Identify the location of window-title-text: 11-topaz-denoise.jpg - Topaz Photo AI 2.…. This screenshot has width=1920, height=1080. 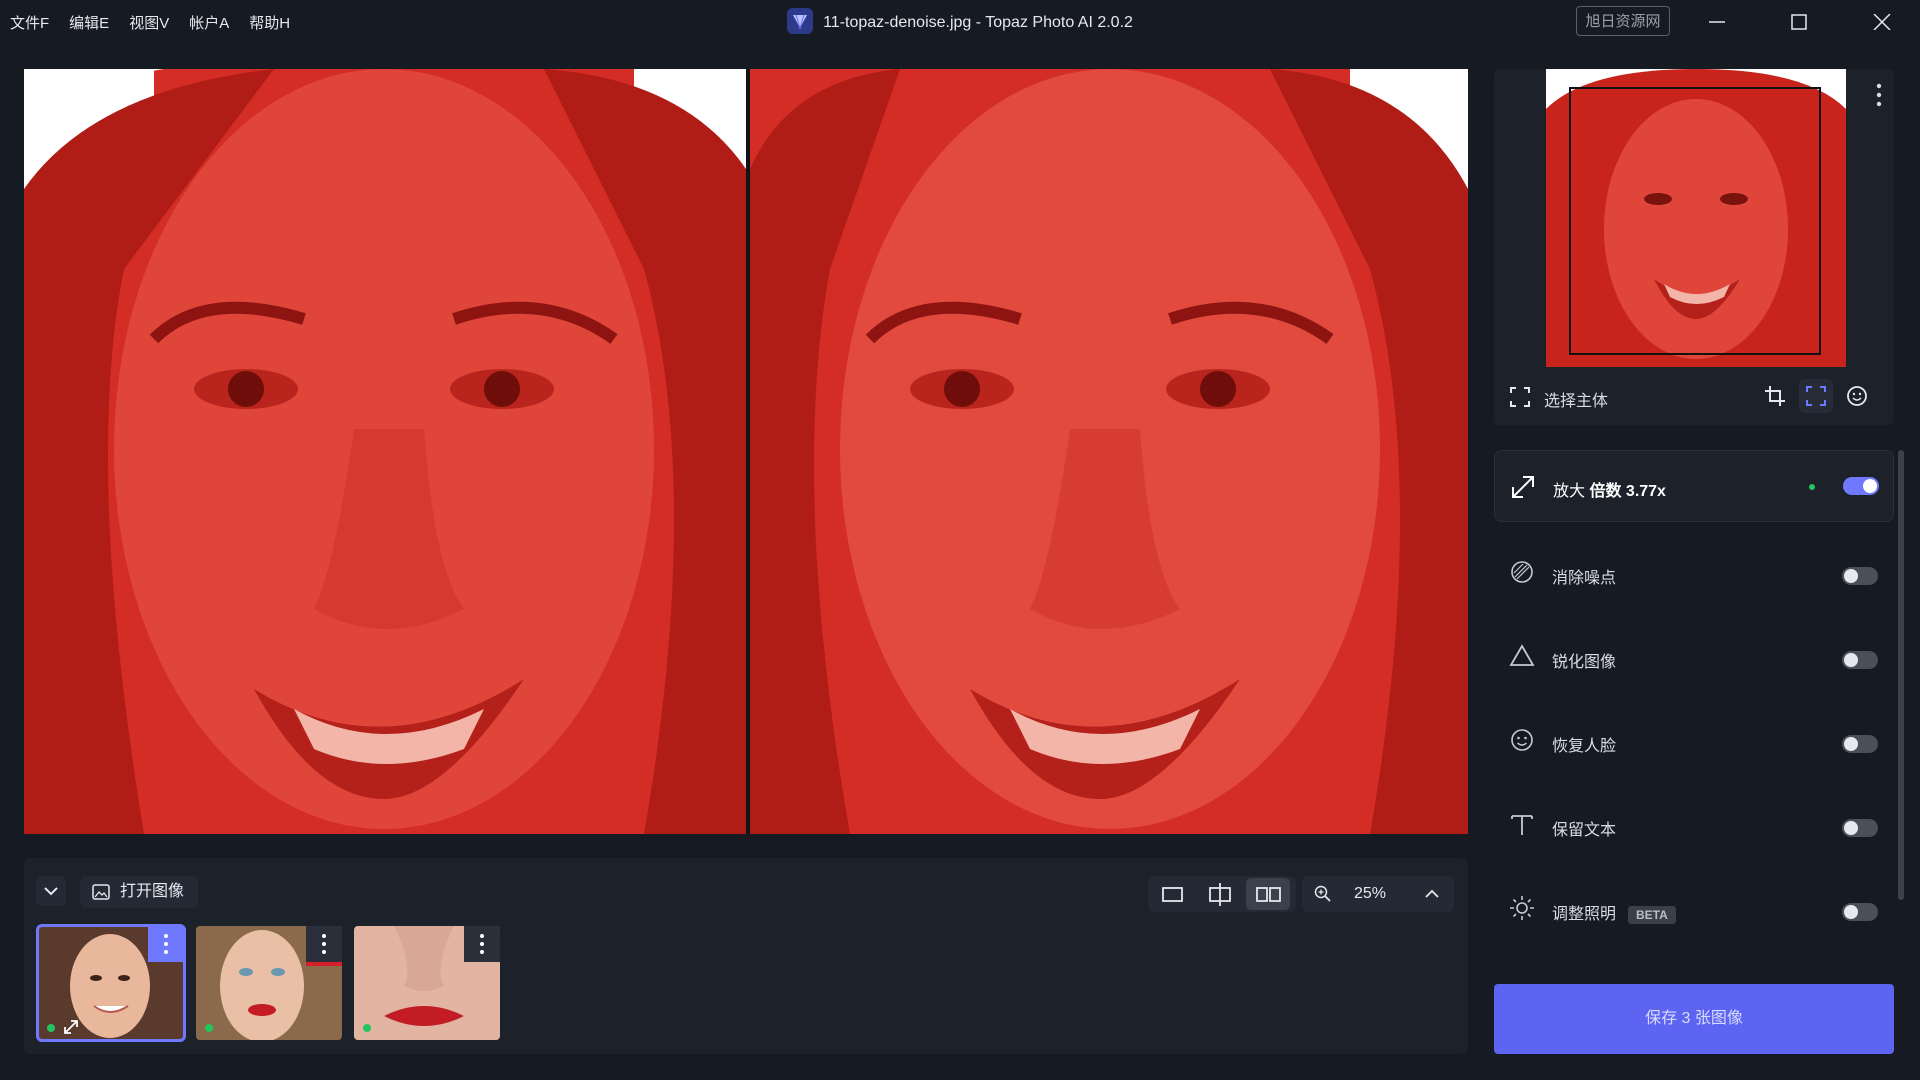
(978, 23).